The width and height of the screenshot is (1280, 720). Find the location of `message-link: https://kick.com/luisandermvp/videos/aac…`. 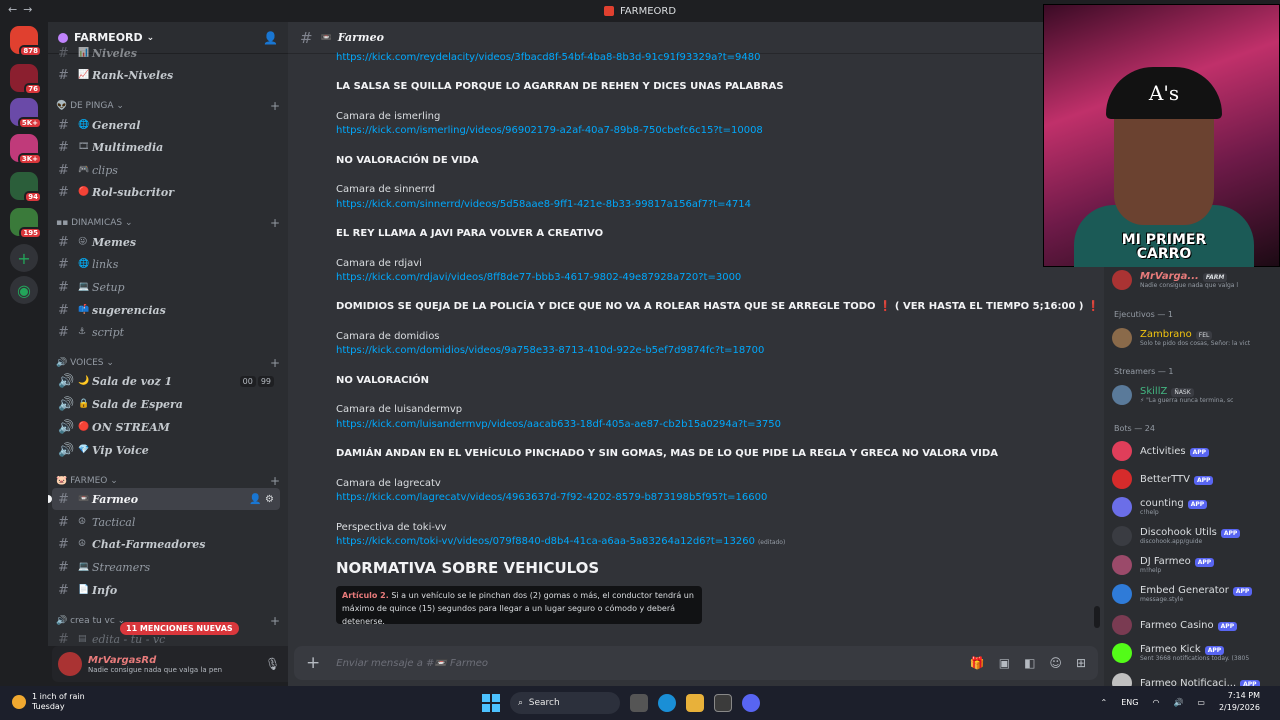

message-link: https://kick.com/luisandermvp/videos/aac… is located at coordinates (558, 424).